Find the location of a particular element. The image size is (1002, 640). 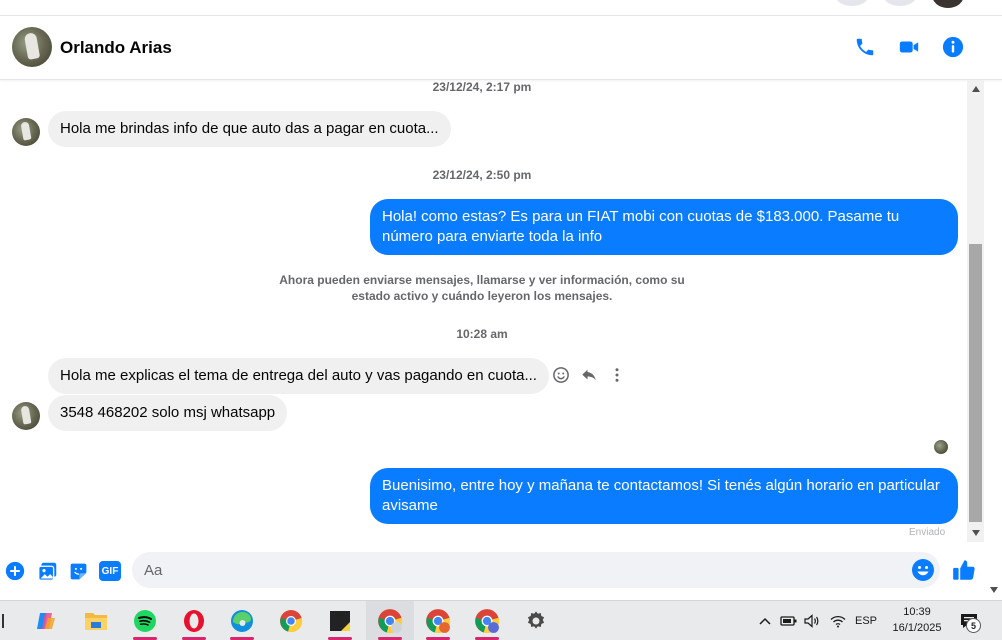

windows-taskbar: ESP 10:39 16/1/2025 is located at coordinates (501, 620).